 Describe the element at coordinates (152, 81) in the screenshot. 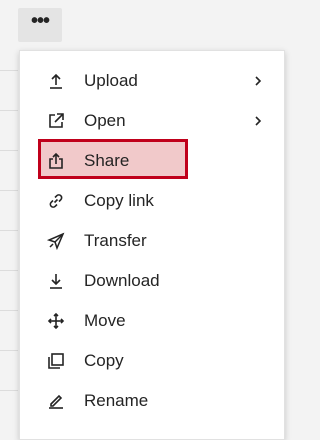

I see `menu-item-upload: Upload` at that location.